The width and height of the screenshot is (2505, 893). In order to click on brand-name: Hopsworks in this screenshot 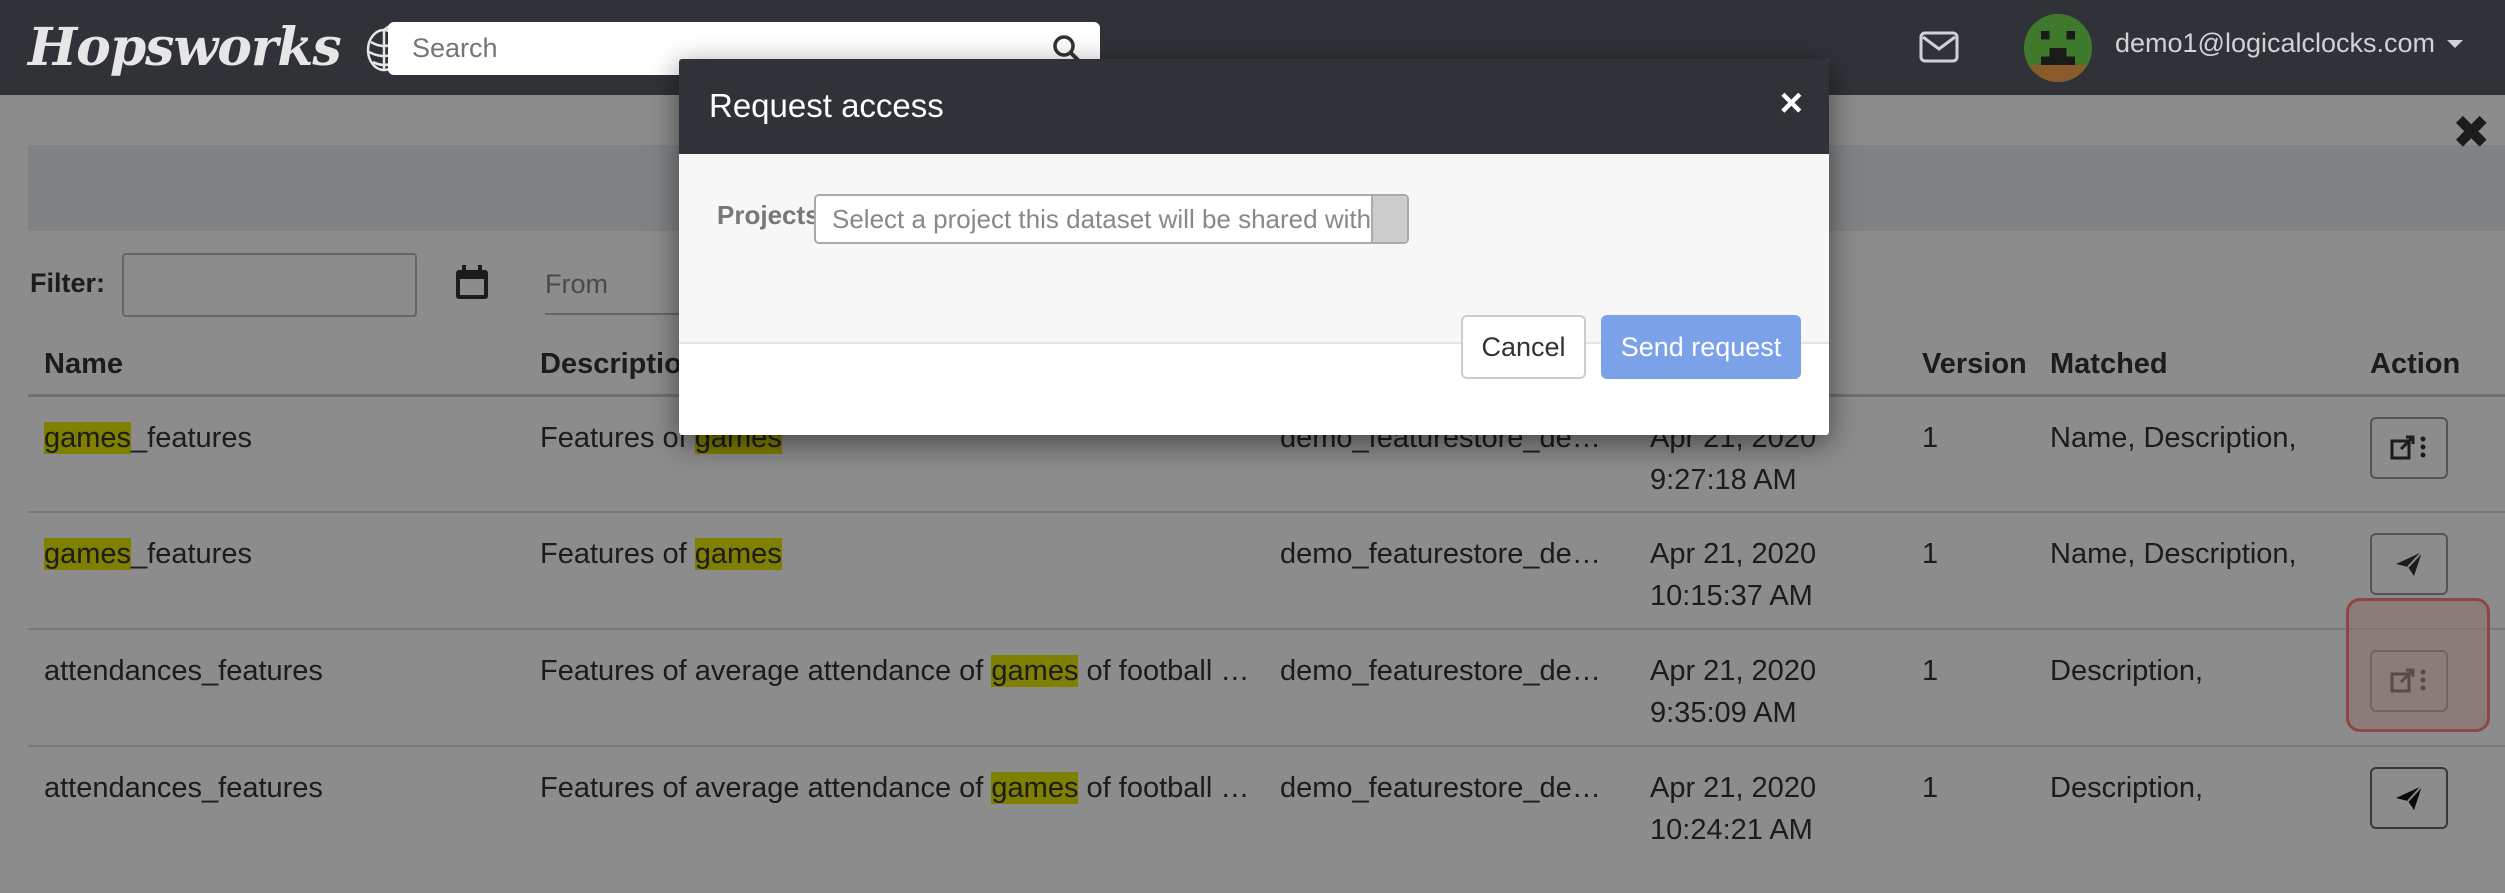, I will do `click(185, 47)`.